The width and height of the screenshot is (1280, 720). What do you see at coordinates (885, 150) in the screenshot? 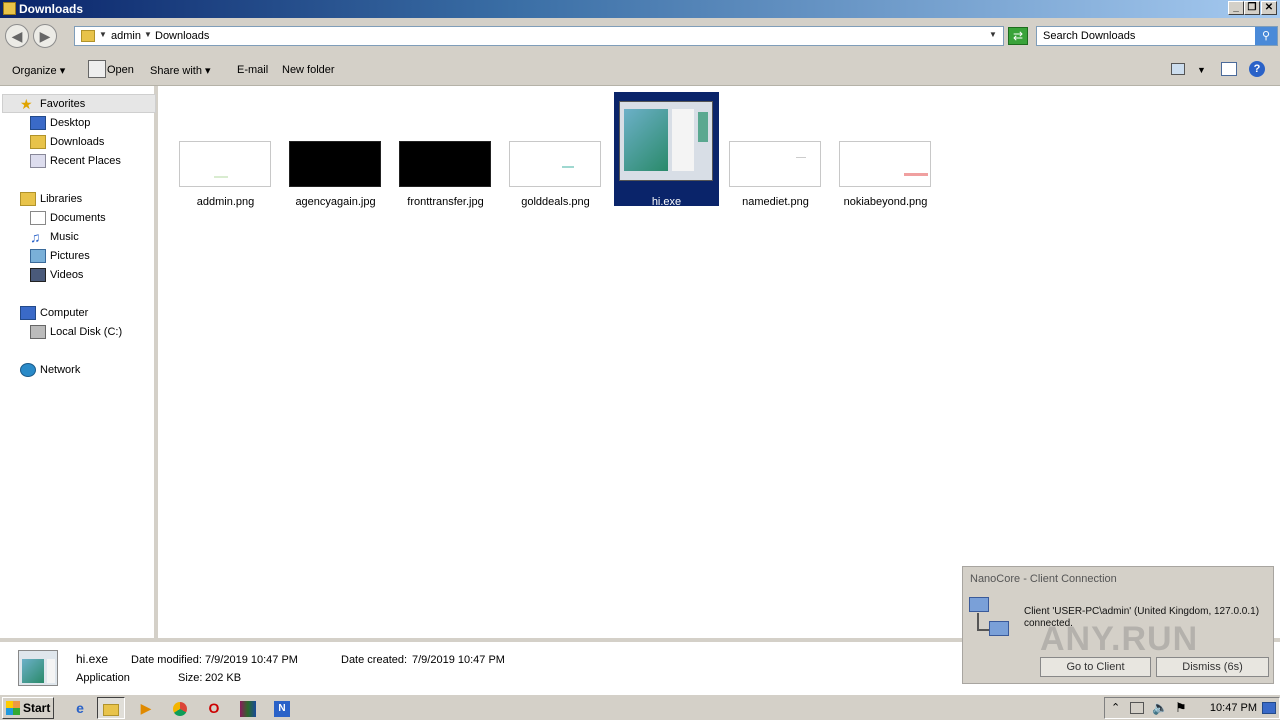
I see `file-item: nokiabeyond.png` at bounding box center [885, 150].